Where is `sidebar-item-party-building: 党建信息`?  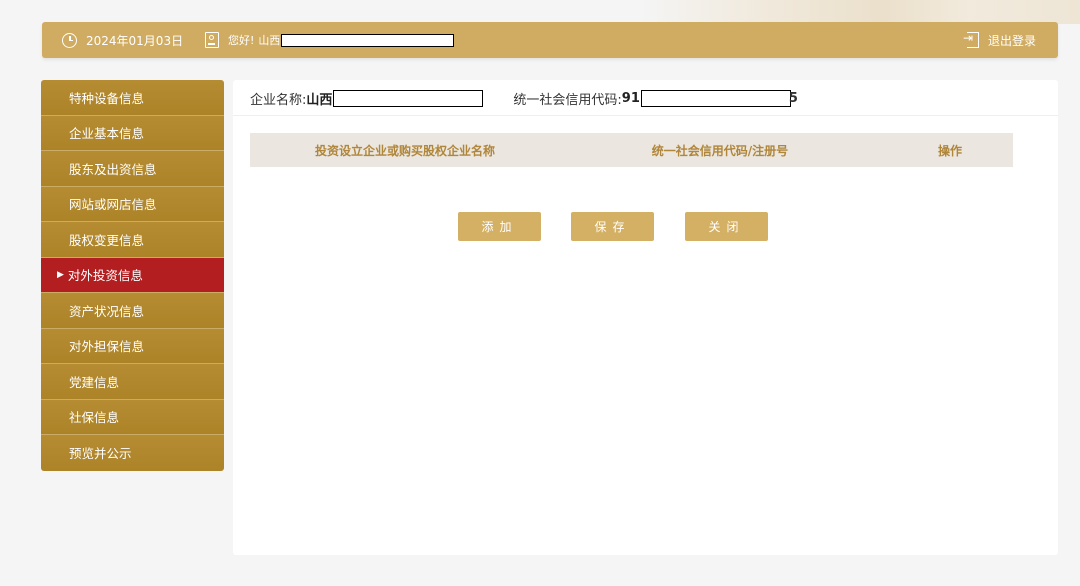 sidebar-item-party-building: 党建信息 is located at coordinates (132, 382).